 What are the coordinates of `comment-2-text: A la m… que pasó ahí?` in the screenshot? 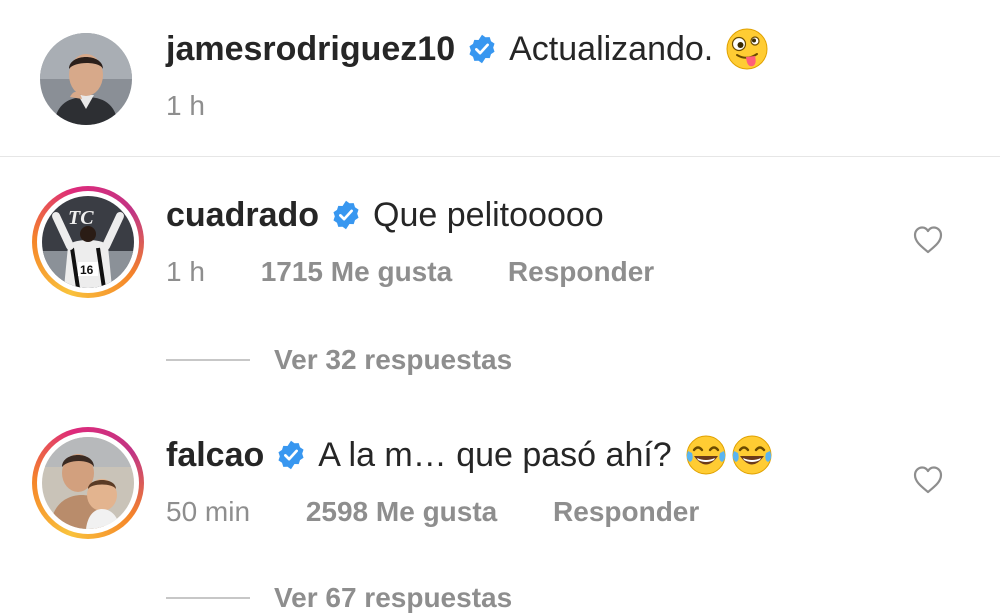 It's located at (495, 454).